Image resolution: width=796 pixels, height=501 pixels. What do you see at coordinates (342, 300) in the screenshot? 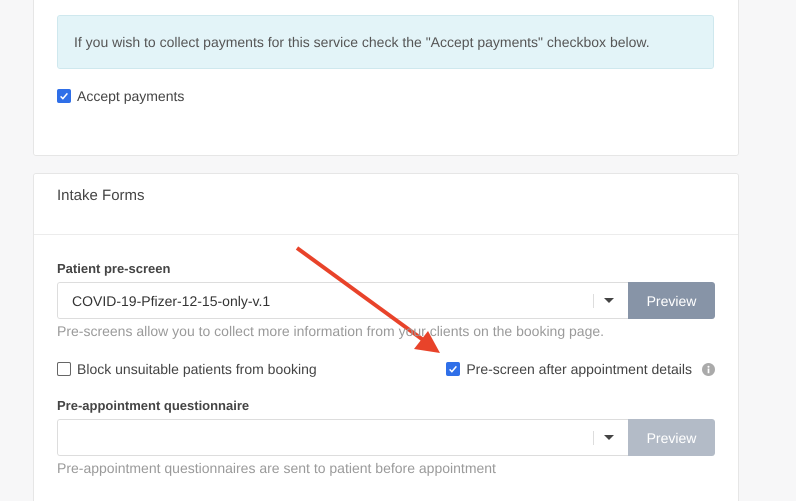
I see `select-field: COVID-19-Pfizer-12-15-only-v.1` at bounding box center [342, 300].